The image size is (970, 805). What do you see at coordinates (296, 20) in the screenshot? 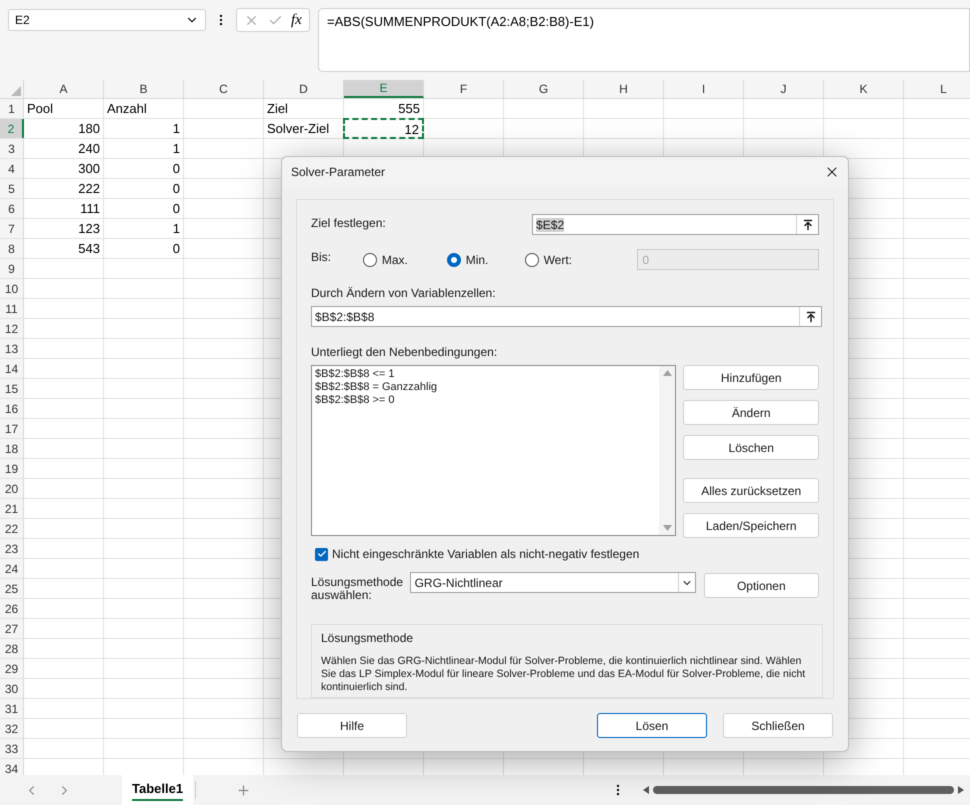
I see `insert-function-button: fx` at bounding box center [296, 20].